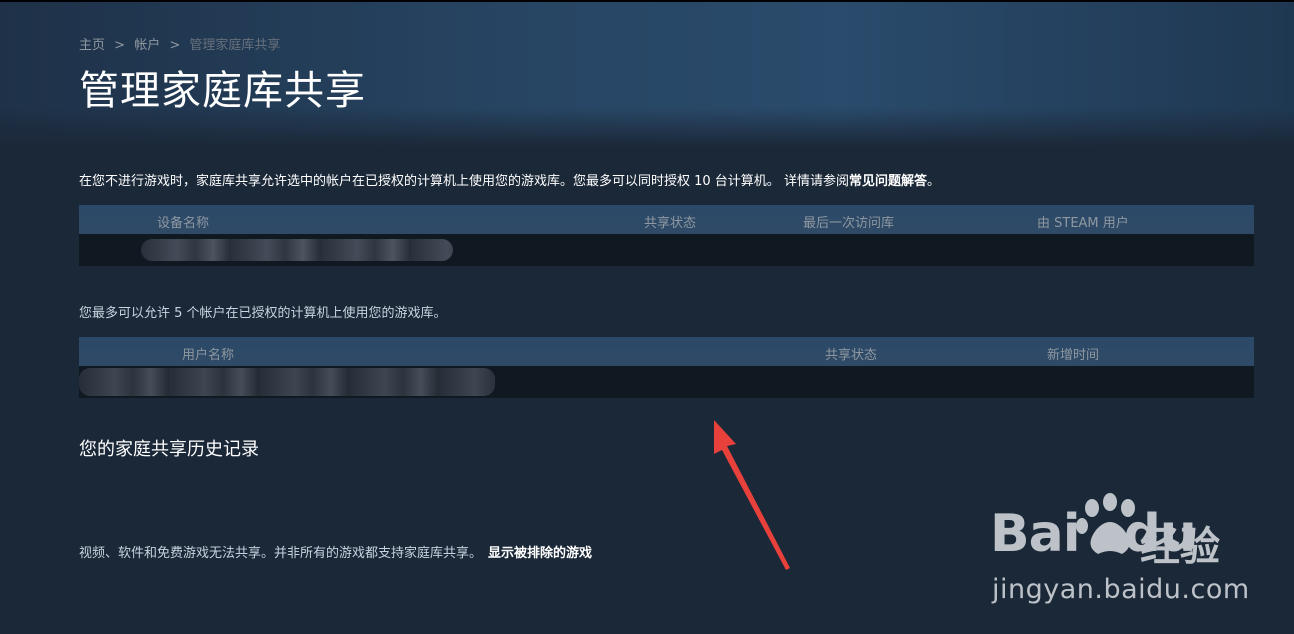 This screenshot has width=1294, height=634. I want to click on column-user-name: 用户名称, so click(208, 355).